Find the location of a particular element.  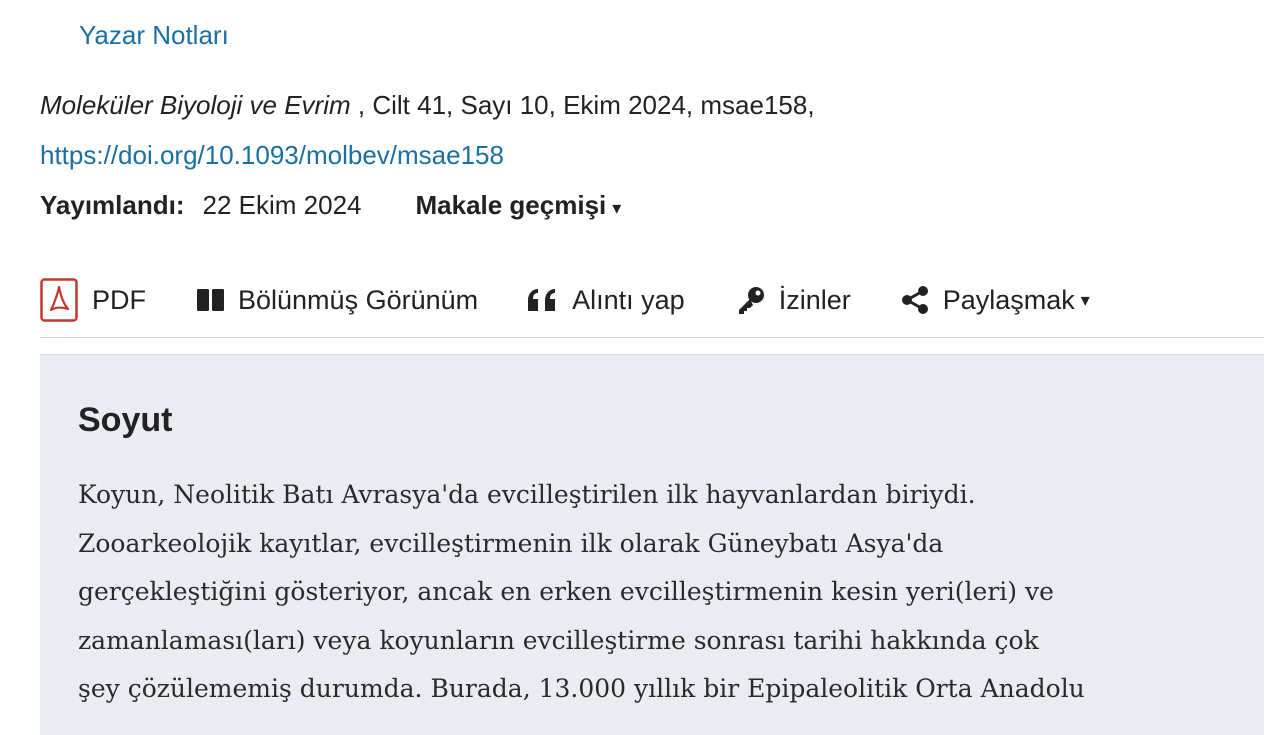

split-view-icon is located at coordinates (211, 300).